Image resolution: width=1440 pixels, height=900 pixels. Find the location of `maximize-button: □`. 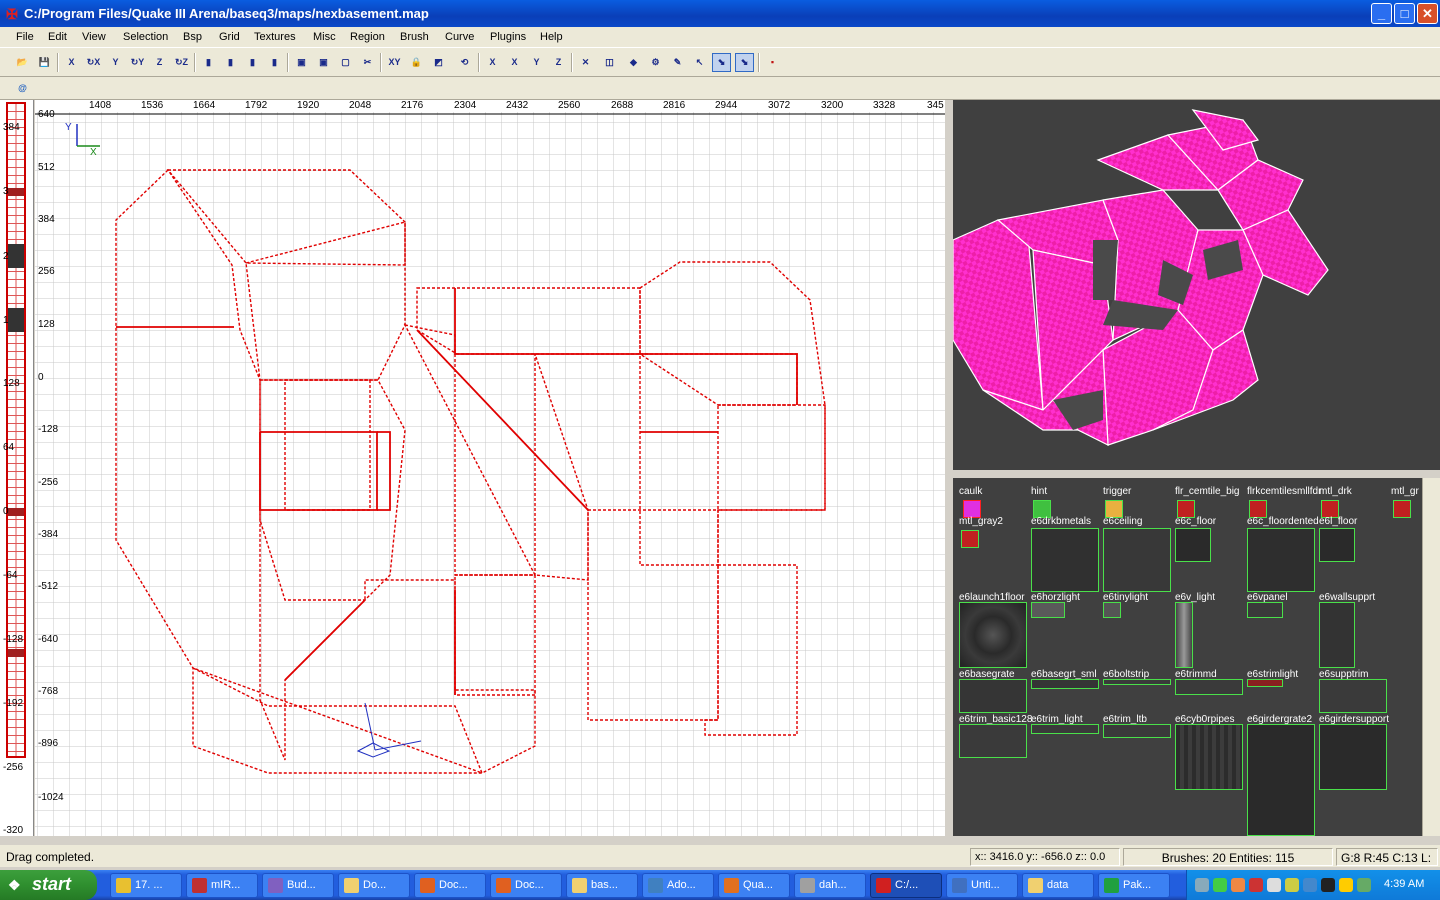

maximize-button: □ is located at coordinates (1404, 13).